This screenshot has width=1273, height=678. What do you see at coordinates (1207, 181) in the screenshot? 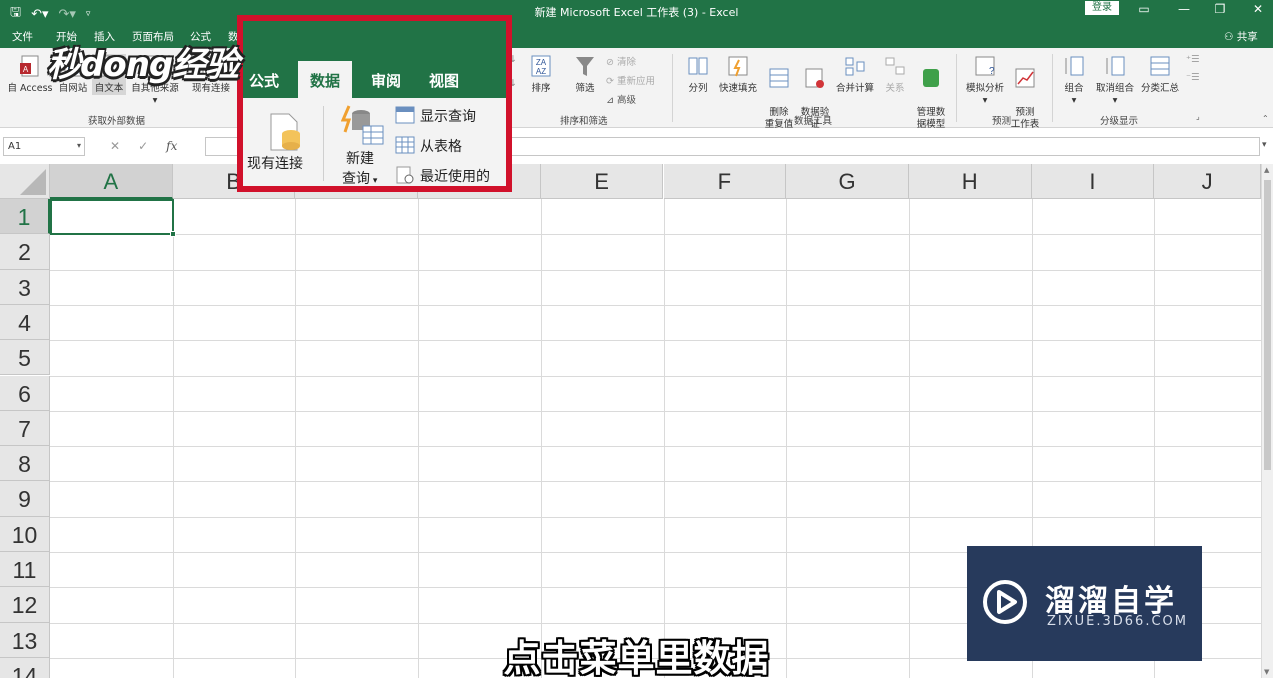
I see `column-header-j: J` at bounding box center [1207, 181].